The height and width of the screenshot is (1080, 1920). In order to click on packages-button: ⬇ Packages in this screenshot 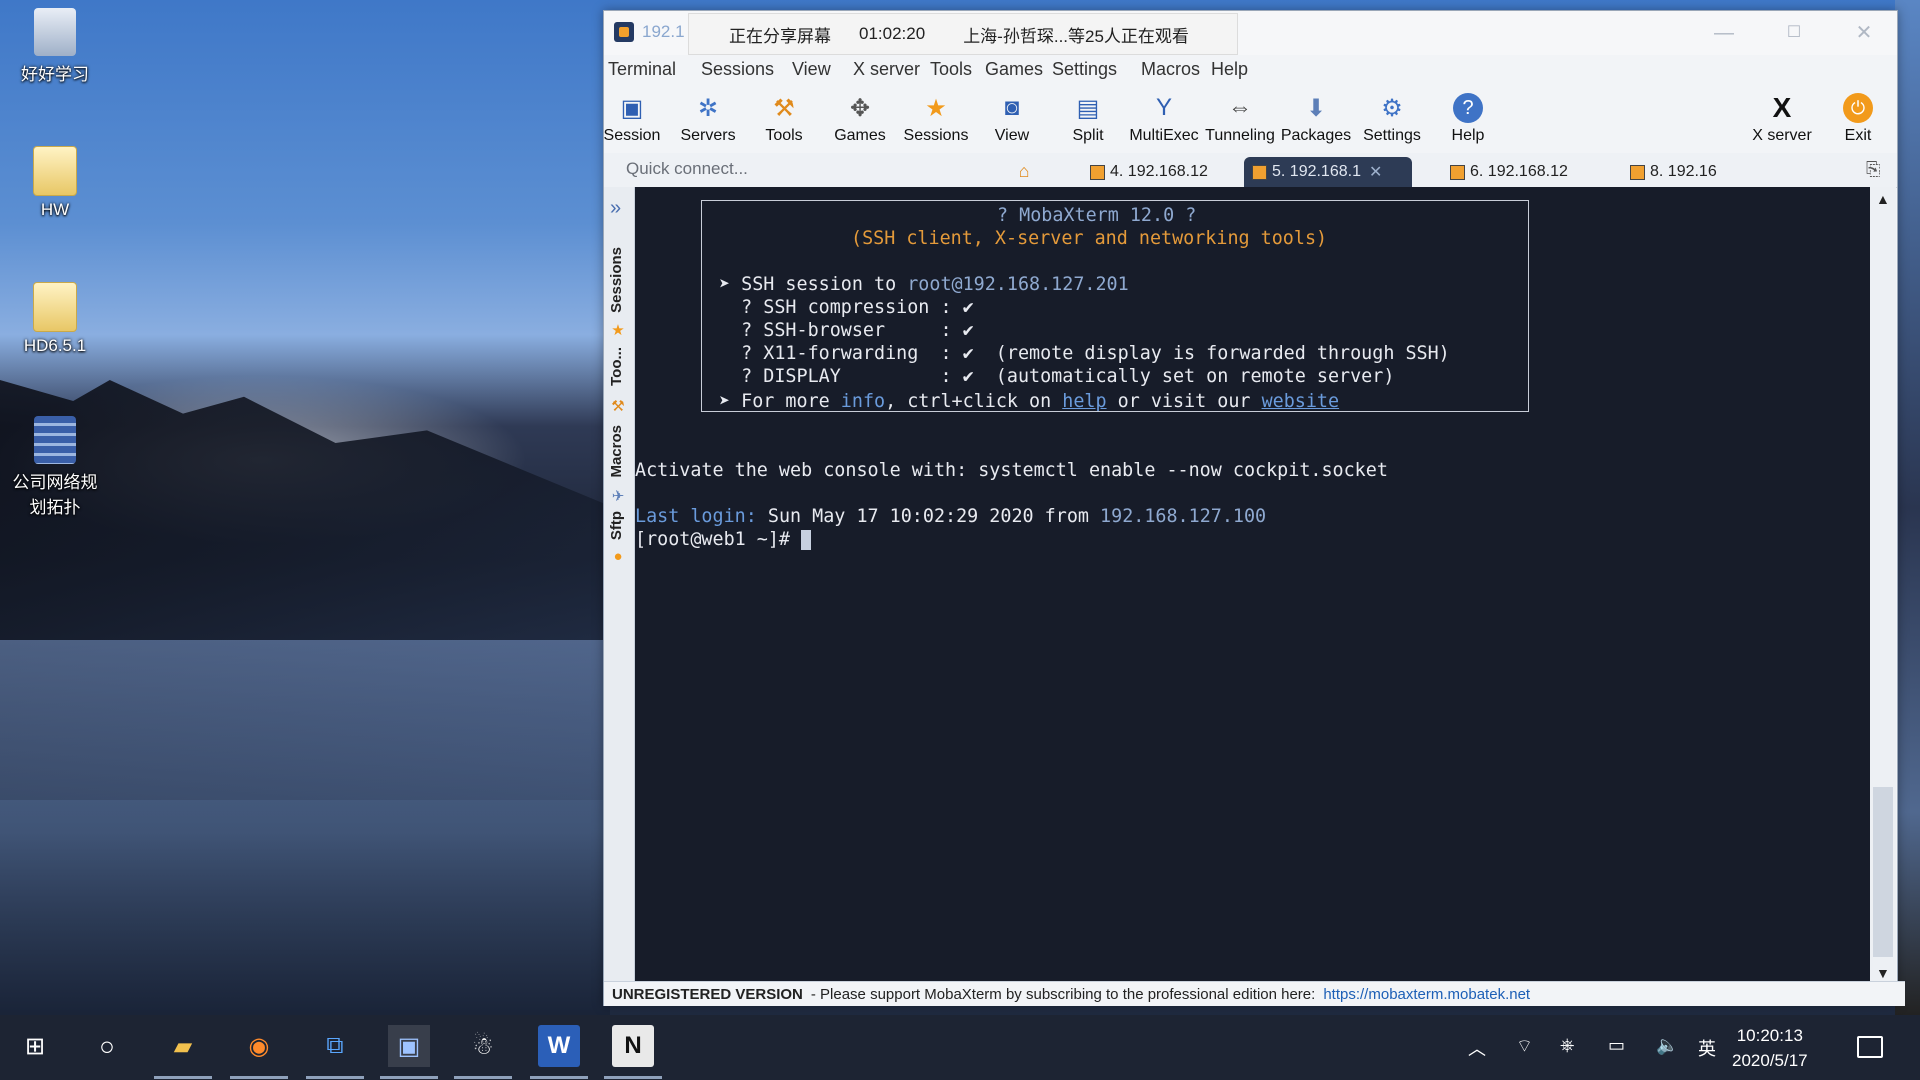, I will do `click(1316, 118)`.